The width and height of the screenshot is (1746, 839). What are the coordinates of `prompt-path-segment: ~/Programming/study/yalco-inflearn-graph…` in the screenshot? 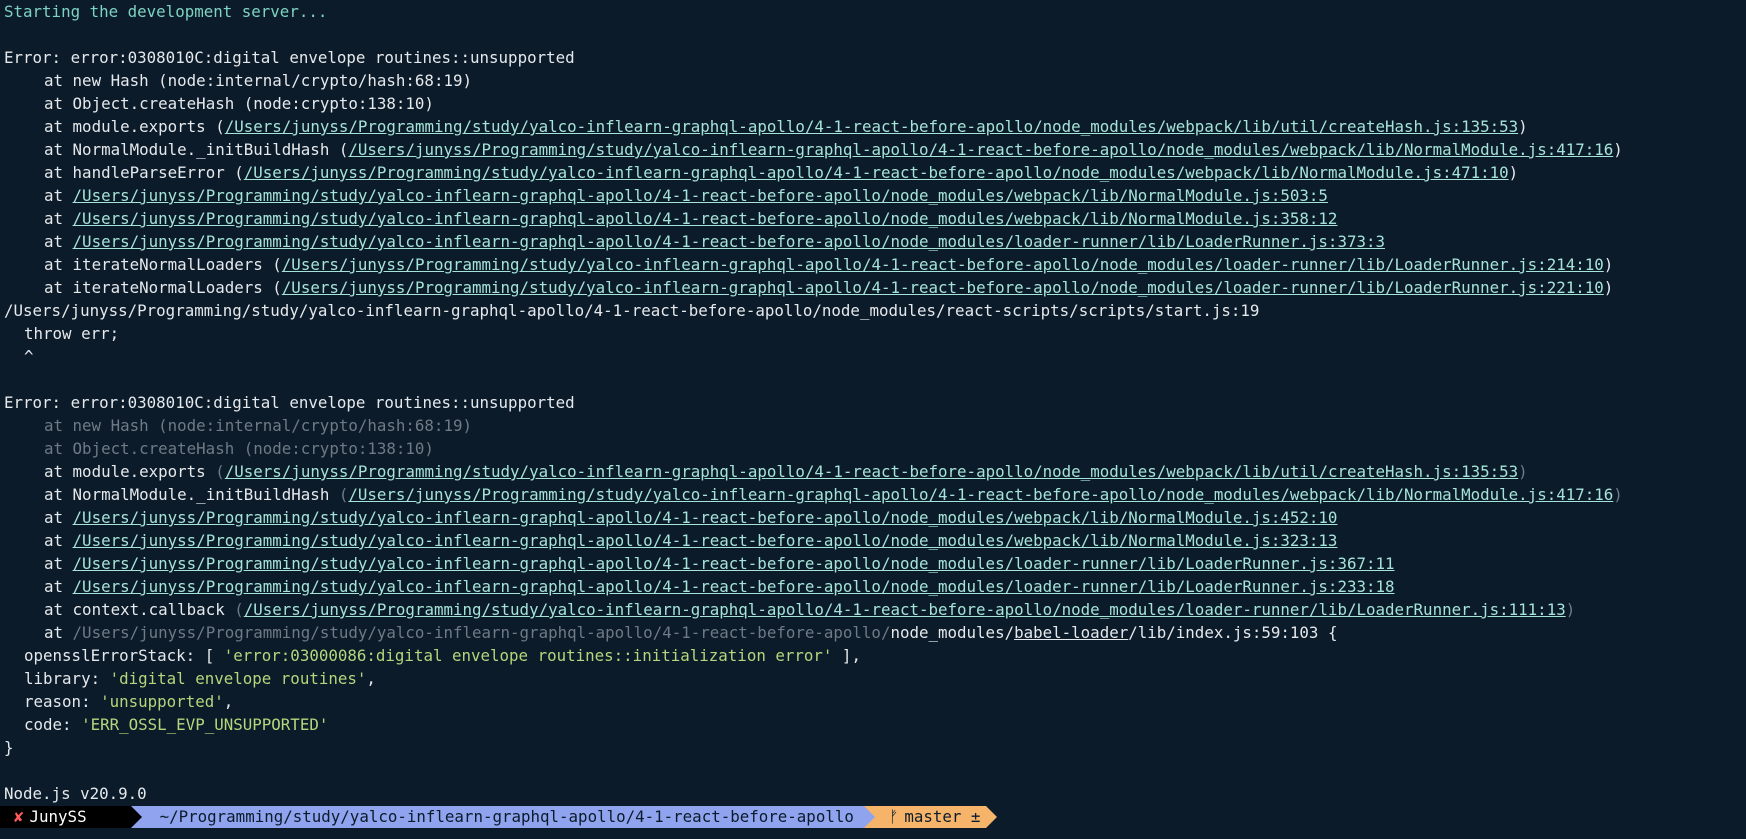 It's located at (502, 817).